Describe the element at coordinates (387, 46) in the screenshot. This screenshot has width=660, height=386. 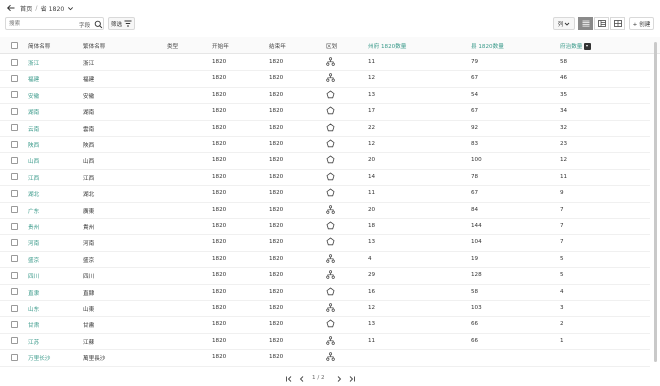
I see `header-prefecture-count: 州府 1820数量` at that location.